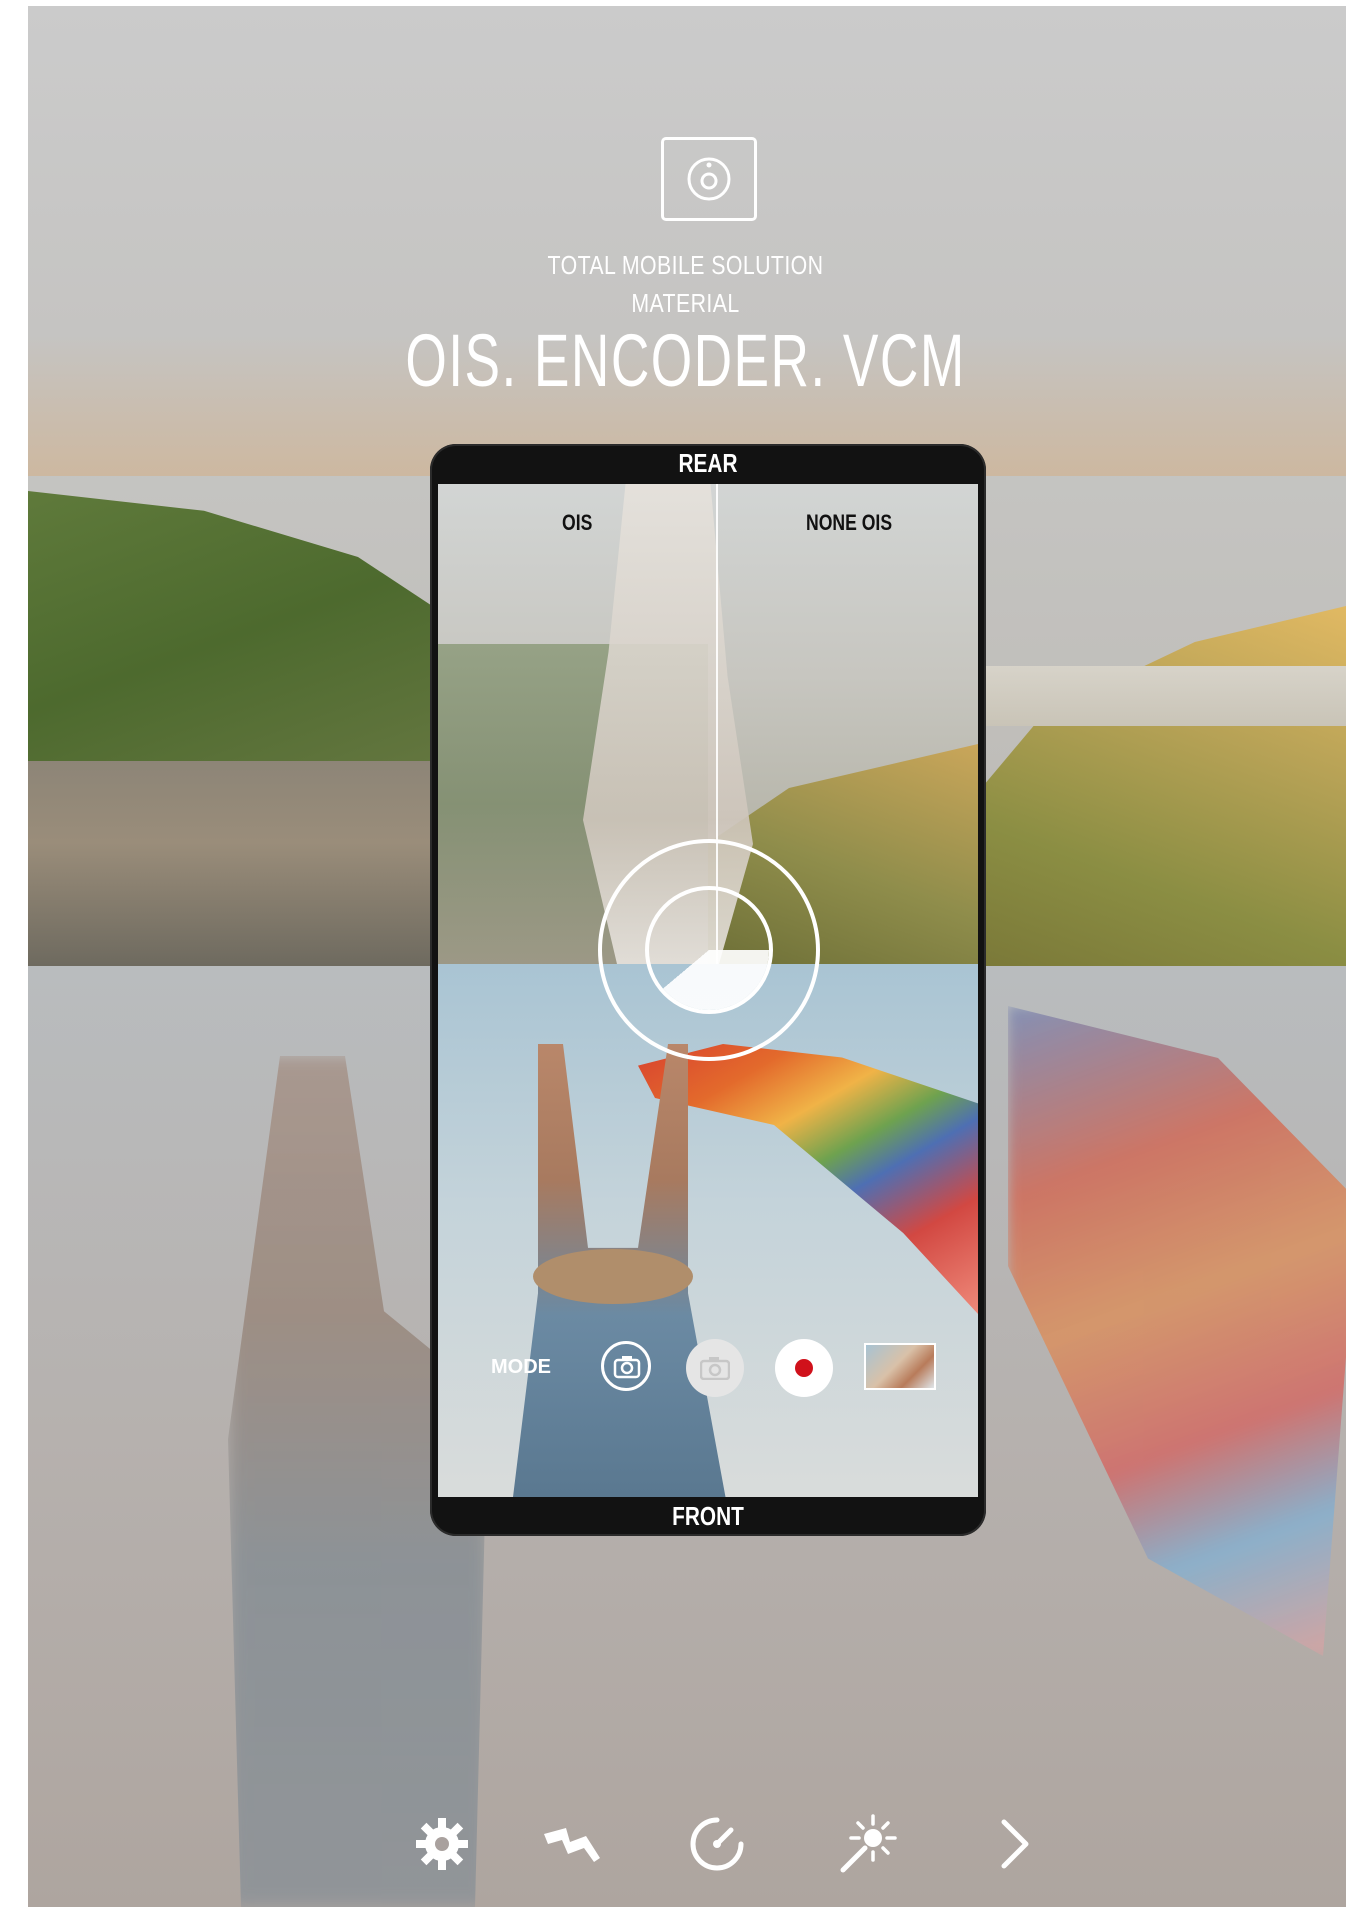  Describe the element at coordinates (685, 265) in the screenshot. I see `header-line-1: TOTAL MOBILE SOLUTION` at that location.